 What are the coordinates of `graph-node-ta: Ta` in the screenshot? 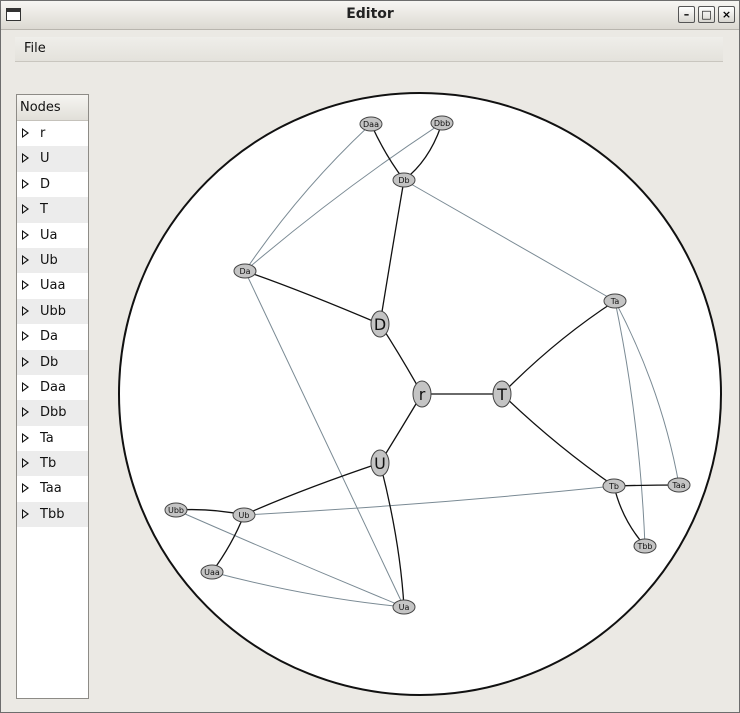 It's located at (615, 301).